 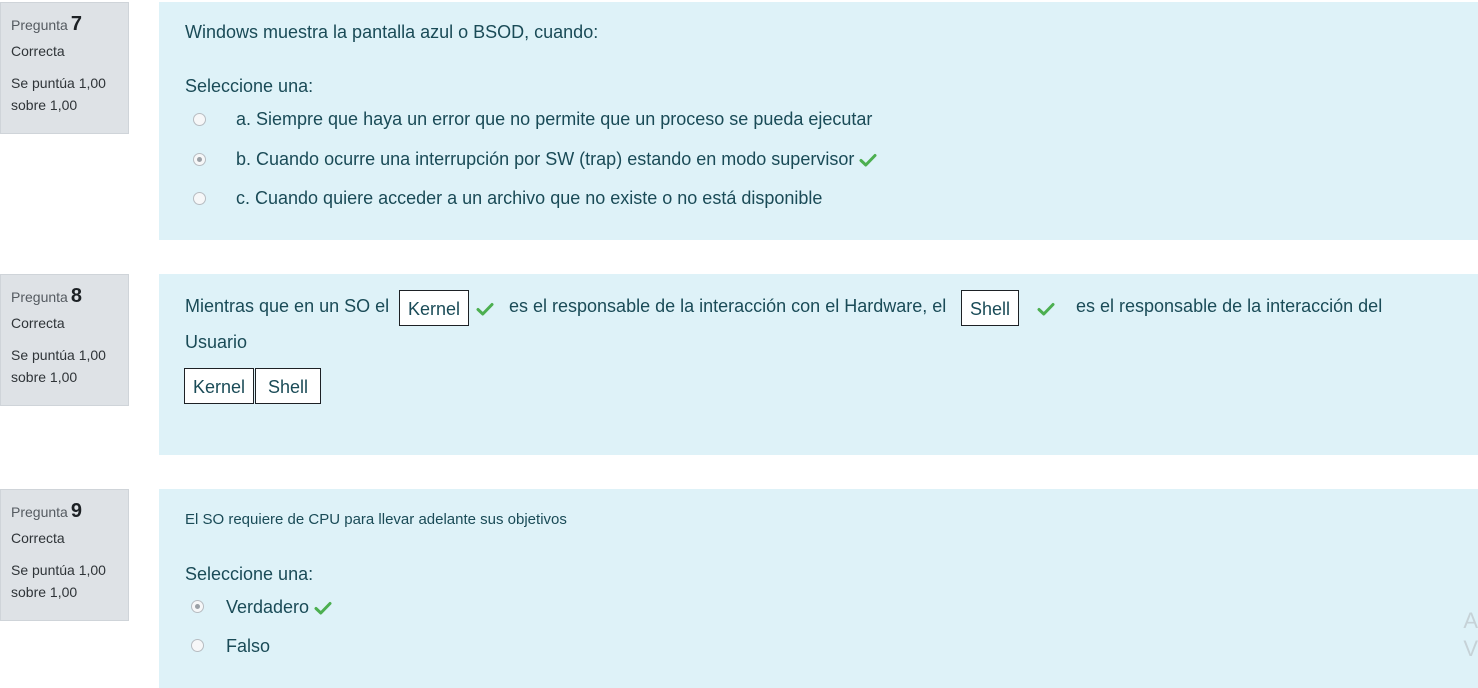 I want to click on answer-option-false: Falso, so click(x=248, y=646).